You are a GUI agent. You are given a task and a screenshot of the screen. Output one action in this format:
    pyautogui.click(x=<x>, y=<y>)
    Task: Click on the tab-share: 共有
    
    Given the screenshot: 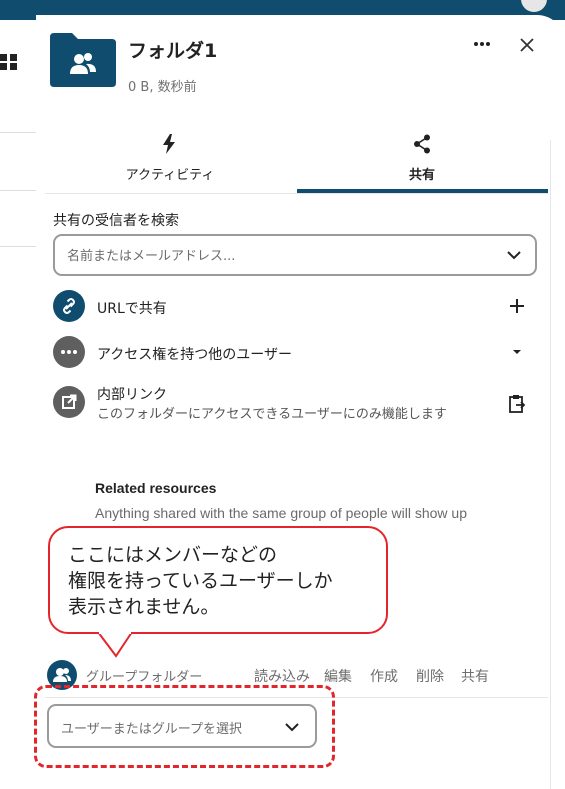 What is the action you would take?
    pyautogui.click(x=422, y=159)
    